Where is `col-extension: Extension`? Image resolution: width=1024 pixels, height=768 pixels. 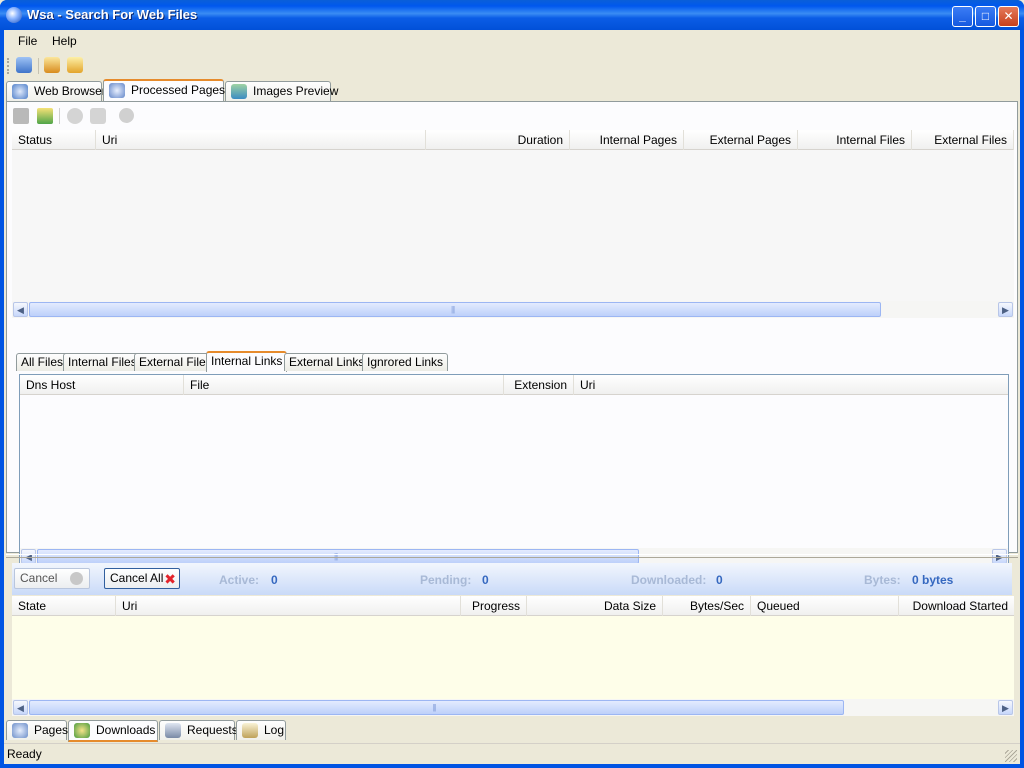 col-extension: Extension is located at coordinates (539, 385).